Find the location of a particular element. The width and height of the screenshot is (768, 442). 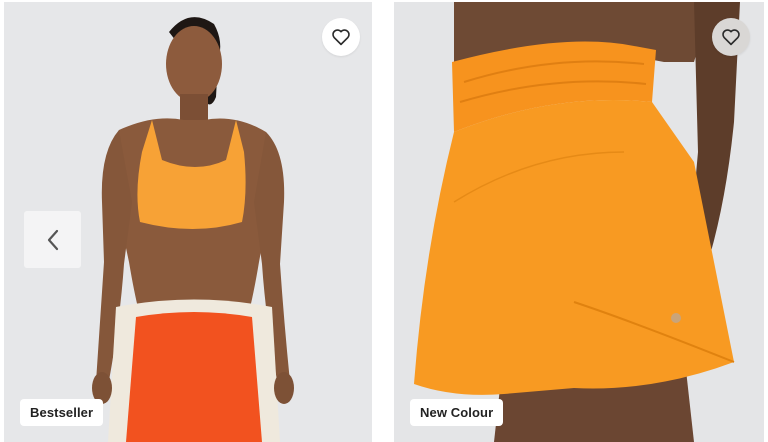

badge-bestseller: Bestseller is located at coordinates (62, 412).